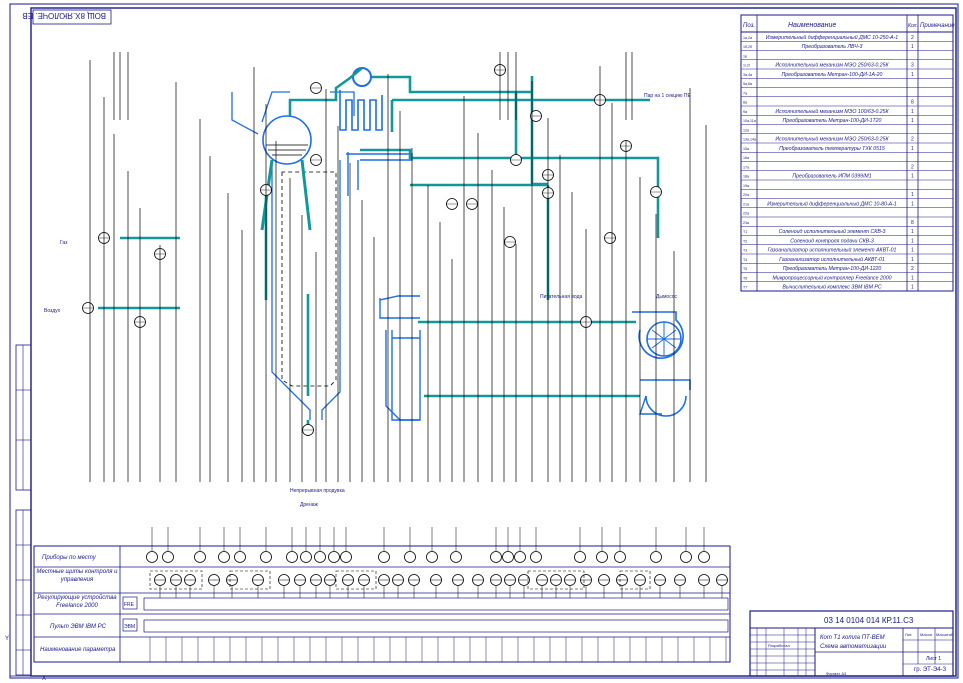 The height and width of the screenshot is (683, 963). Describe the element at coordinates (746, 214) in the screenshot. I see `spec-row-pos: 22а` at that location.